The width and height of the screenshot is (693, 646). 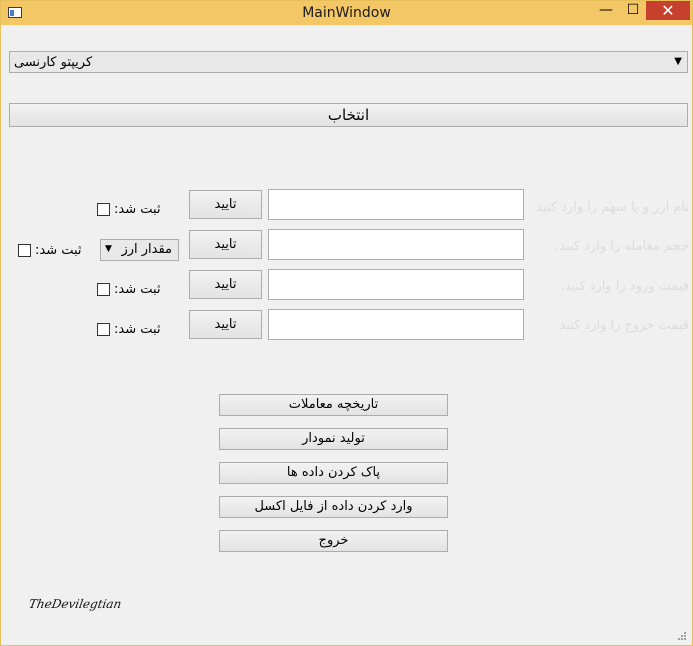 What do you see at coordinates (333, 541) in the screenshot?
I see `exit-button: خروج` at bounding box center [333, 541].